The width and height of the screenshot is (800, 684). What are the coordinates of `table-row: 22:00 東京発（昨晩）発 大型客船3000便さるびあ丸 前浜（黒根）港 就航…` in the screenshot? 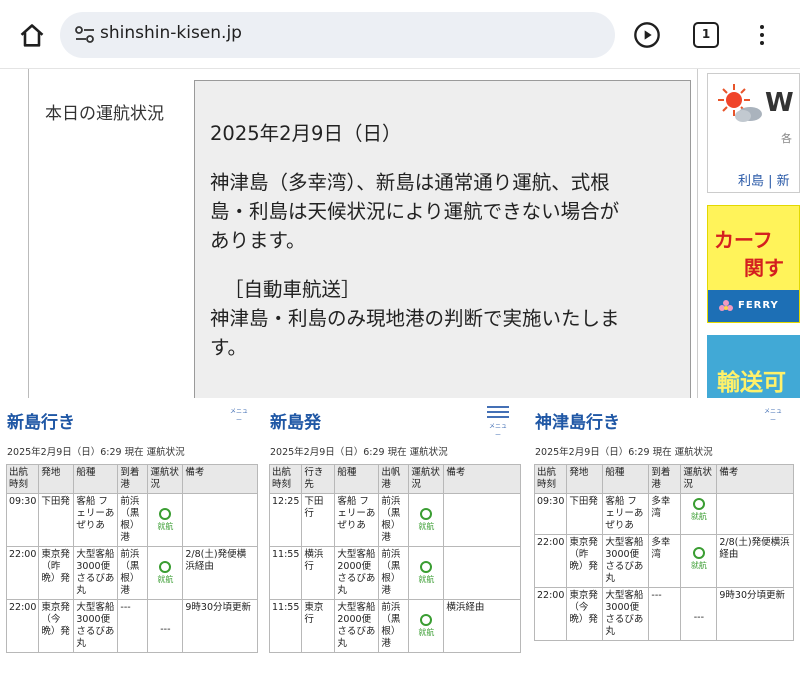 It's located at (131, 573).